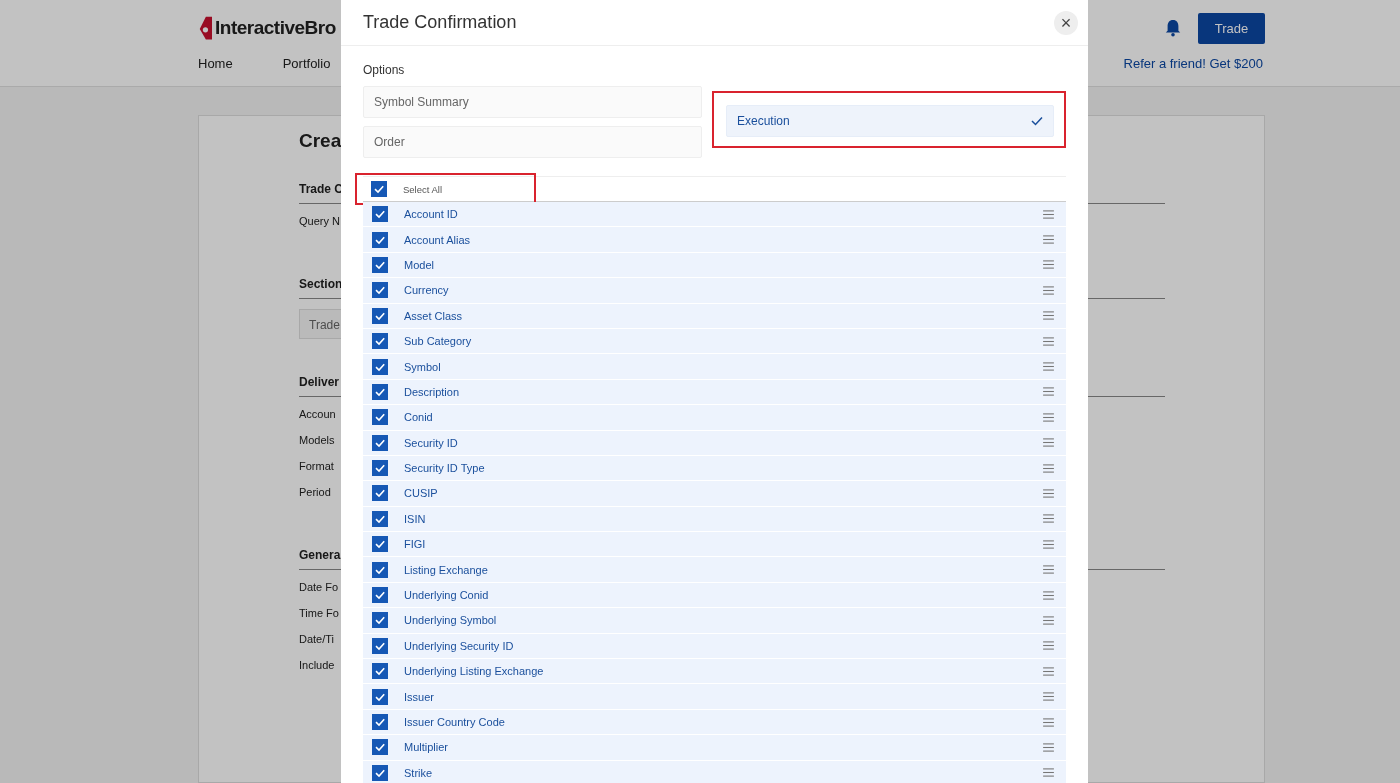 The width and height of the screenshot is (1400, 783). What do you see at coordinates (455, 722) in the screenshot?
I see `field-name: Issuer Country Code` at bounding box center [455, 722].